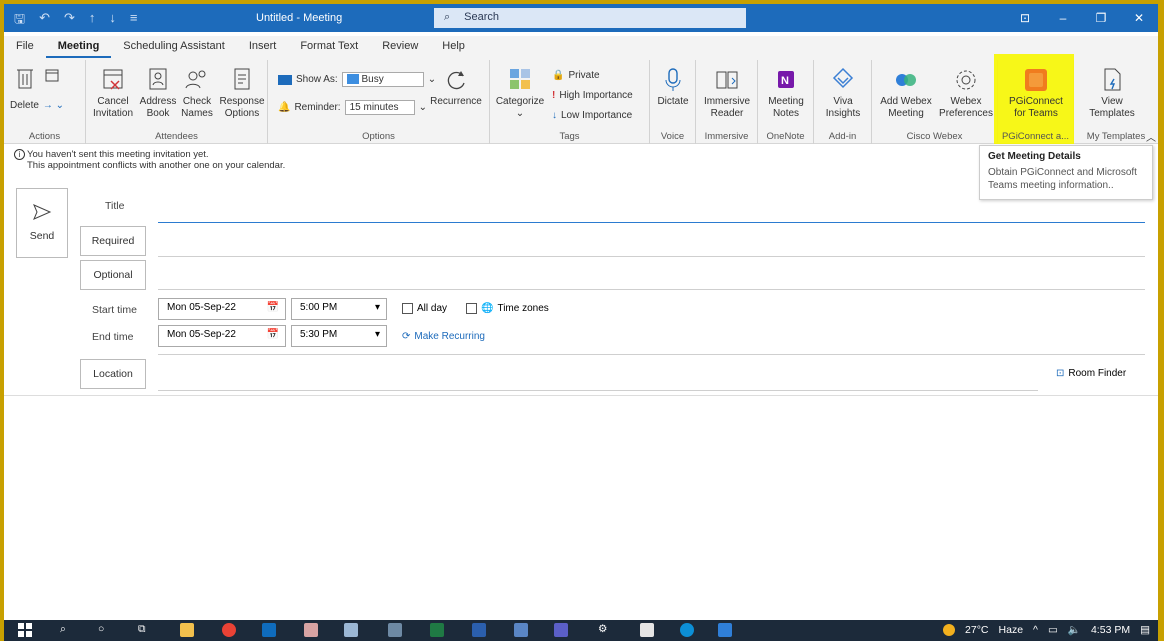 The height and width of the screenshot is (641, 1164). What do you see at coordinates (647, 630) in the screenshot?
I see `notepad-icon` at bounding box center [647, 630].